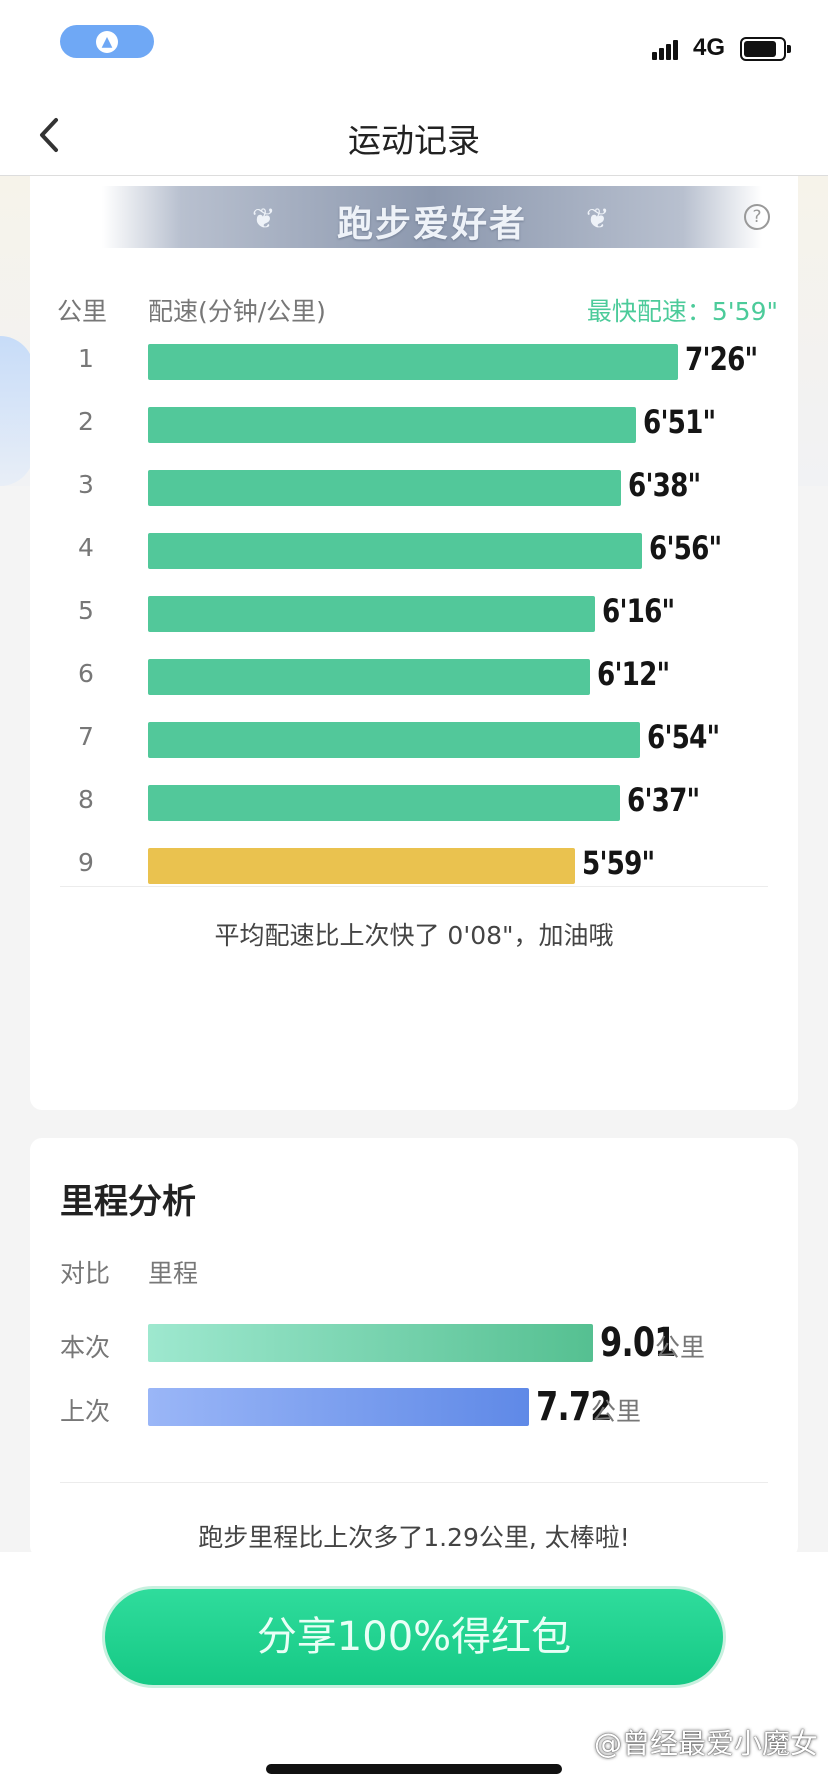 The height and width of the screenshot is (1792, 828). What do you see at coordinates (414, 1637) in the screenshot?
I see `share-button: 分享100%得红包` at bounding box center [414, 1637].